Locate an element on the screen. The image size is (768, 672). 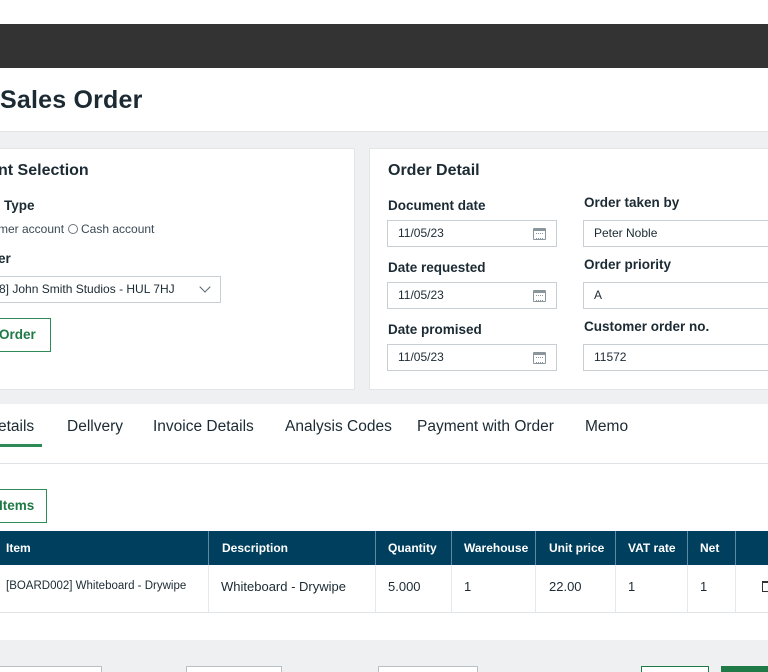
col-header-vat-rate: VAT rate is located at coordinates (652, 548).